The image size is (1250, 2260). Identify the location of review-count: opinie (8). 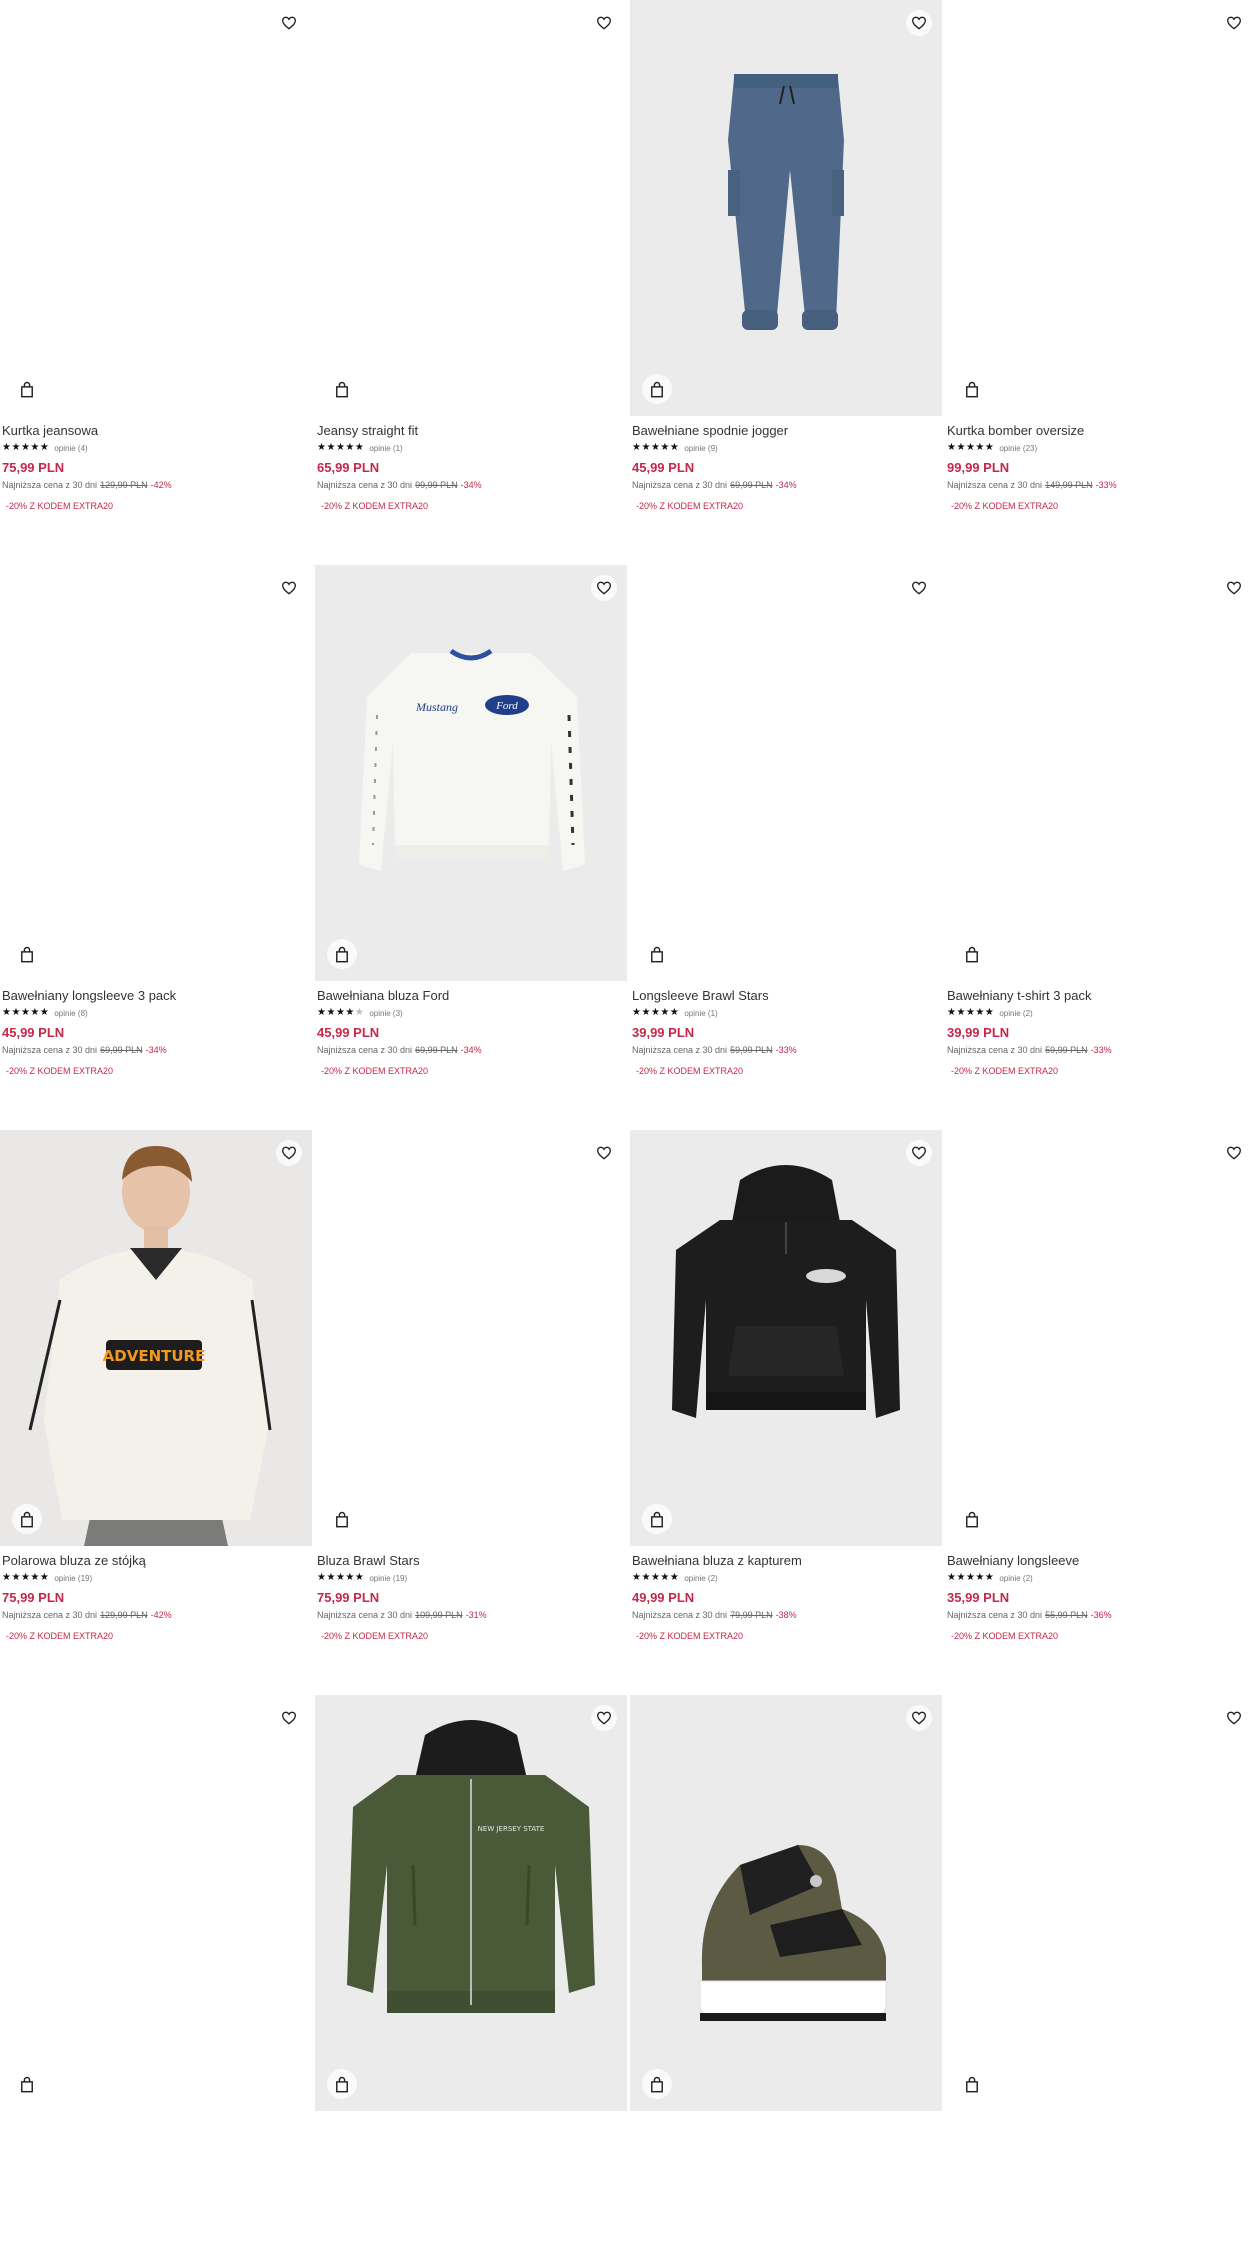
(70, 1013).